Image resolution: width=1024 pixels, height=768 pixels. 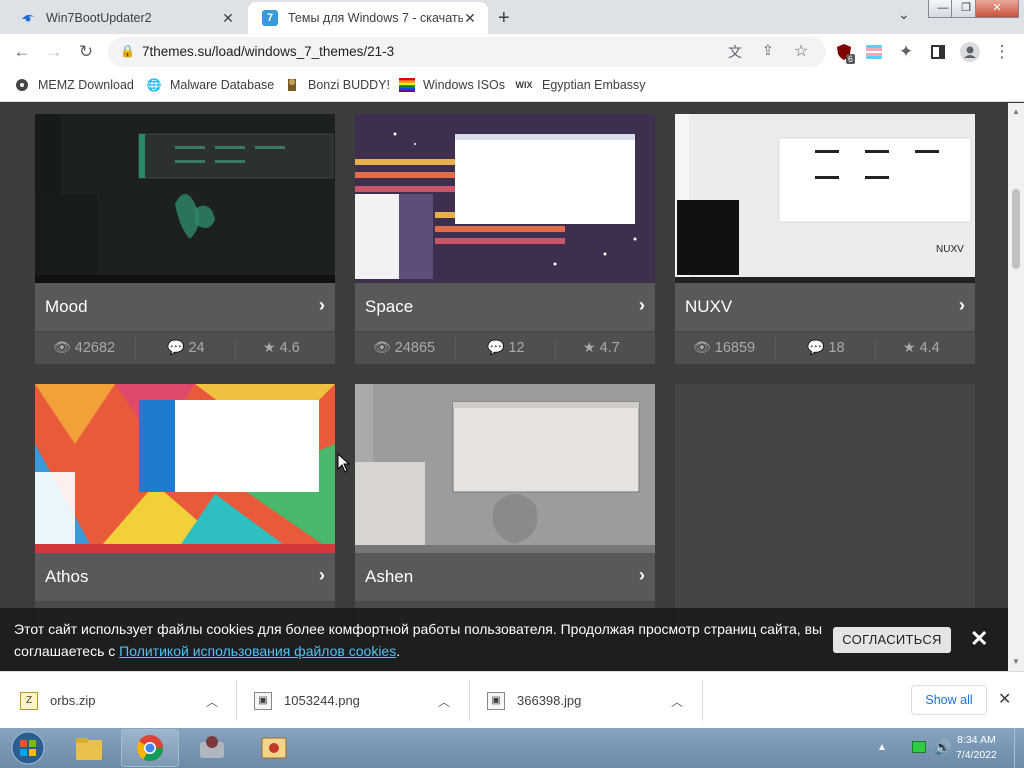 I want to click on theme-card-placeholder, so click(x=825, y=509).